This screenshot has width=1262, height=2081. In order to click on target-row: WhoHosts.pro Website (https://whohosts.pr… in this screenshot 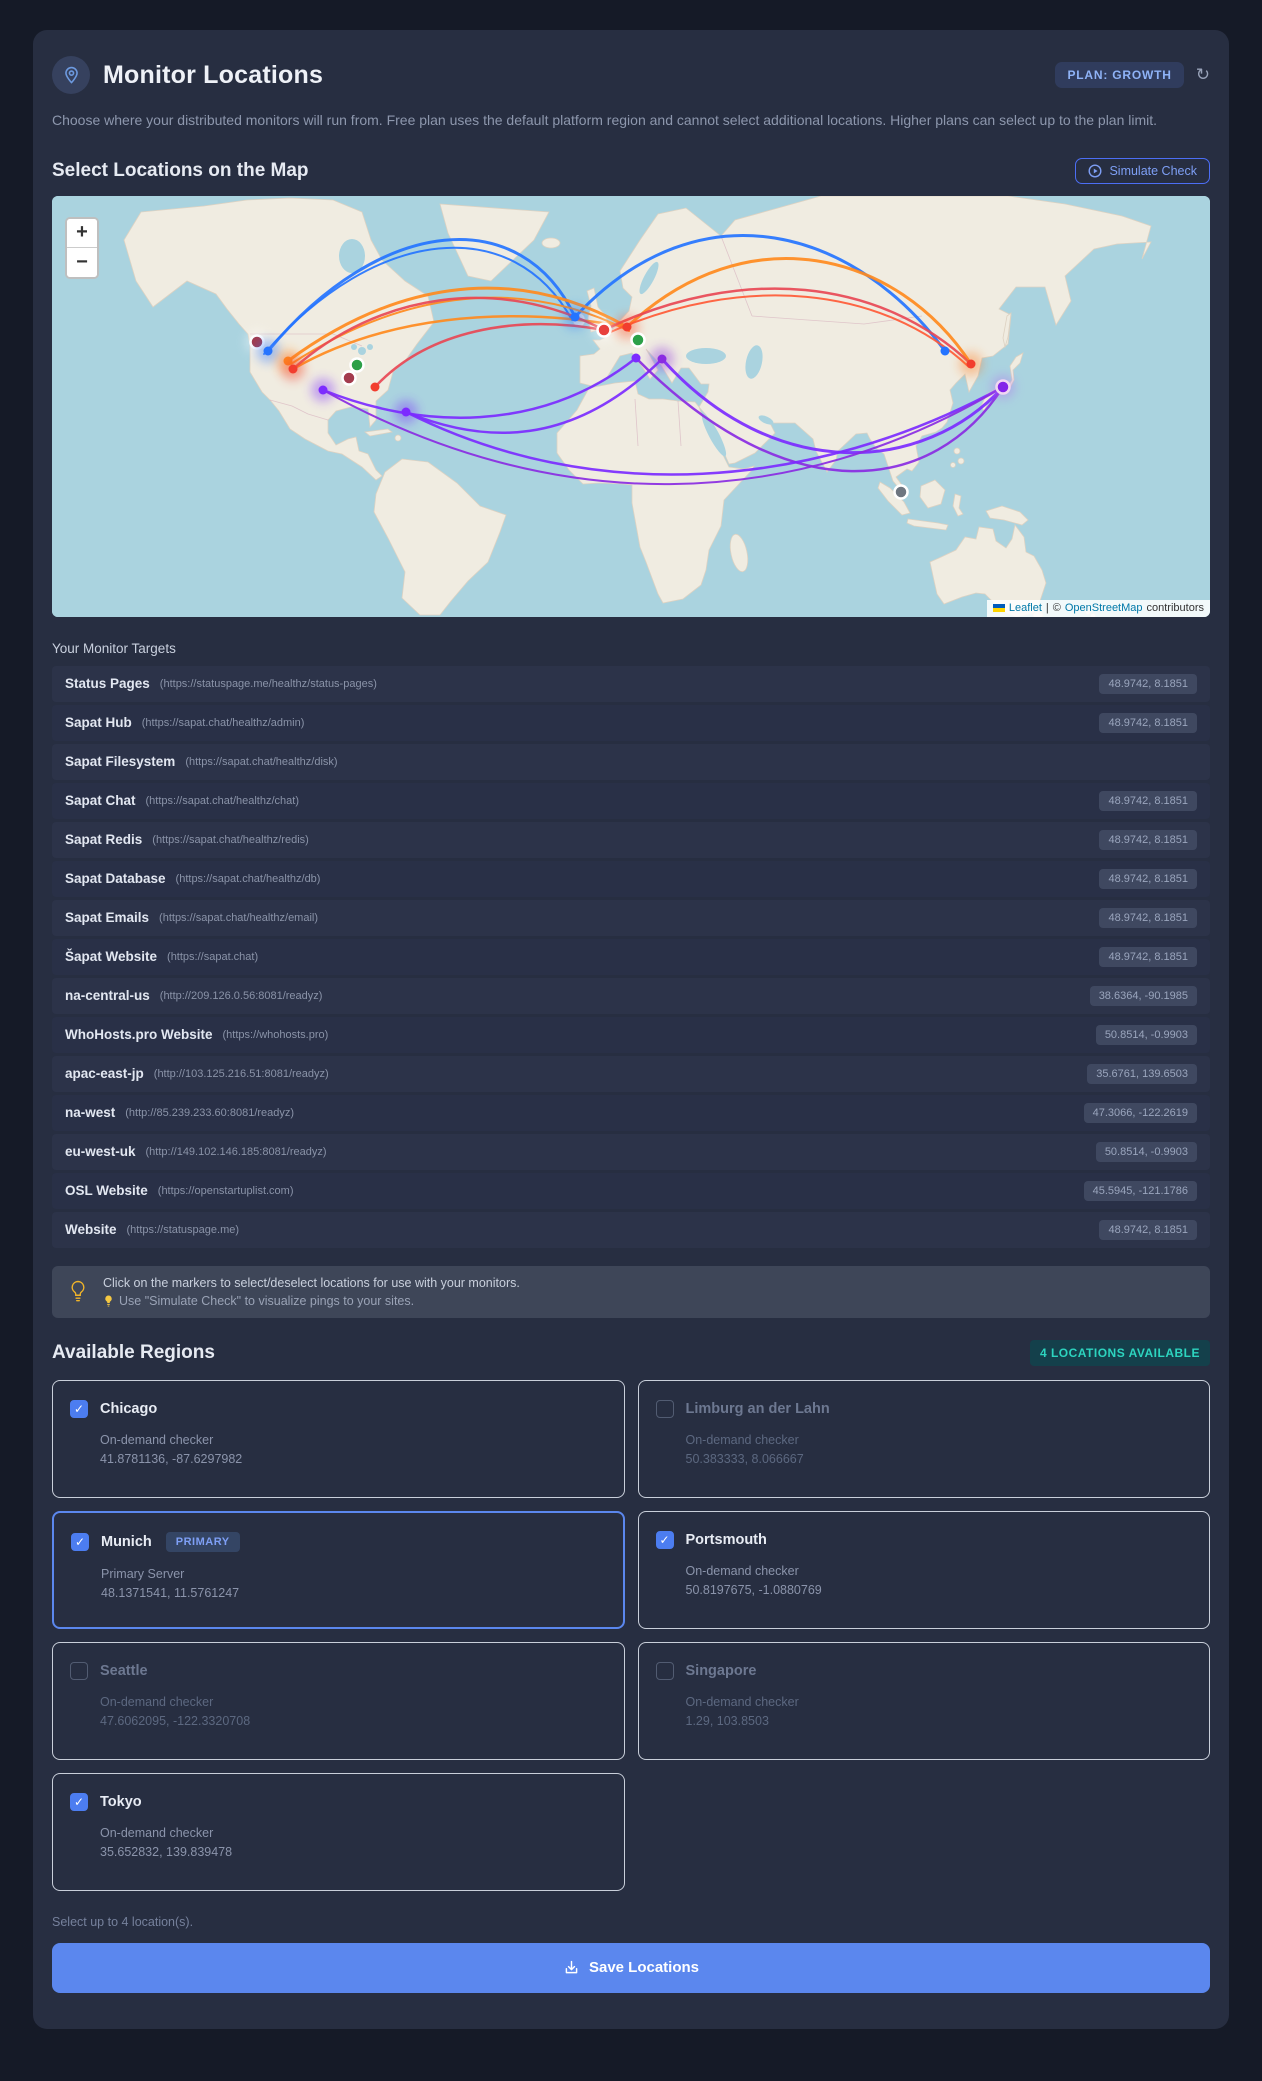, I will do `click(631, 1034)`.